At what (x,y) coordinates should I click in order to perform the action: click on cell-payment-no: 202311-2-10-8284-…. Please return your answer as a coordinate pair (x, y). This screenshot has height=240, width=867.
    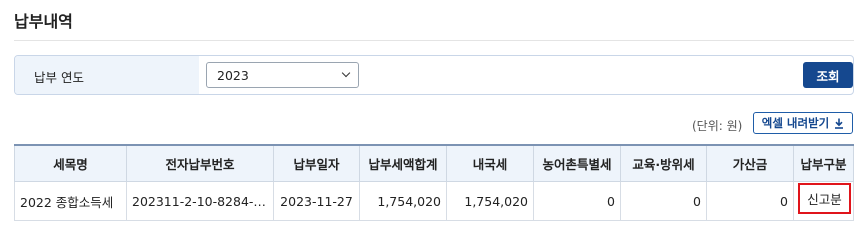
    Looking at the image, I should click on (200, 201).